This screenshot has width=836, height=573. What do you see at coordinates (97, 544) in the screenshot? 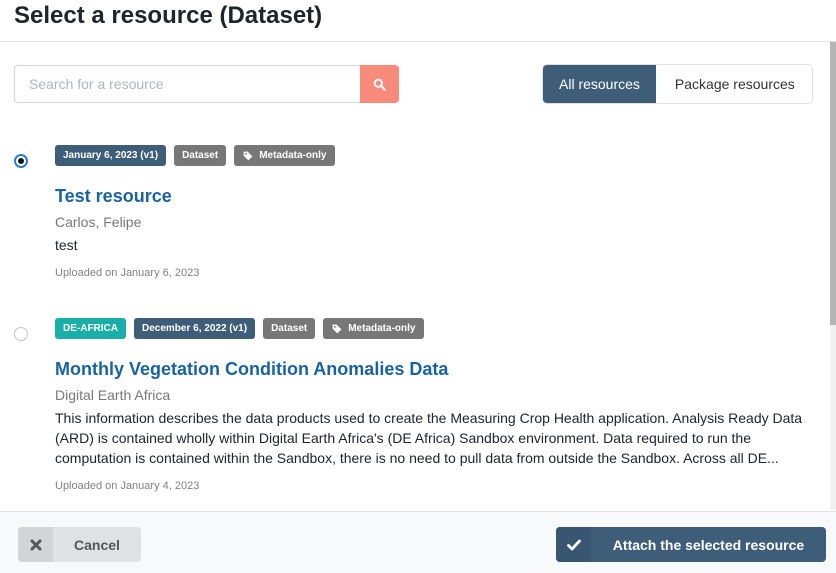
I see `cancel-button-label: Cancel` at bounding box center [97, 544].